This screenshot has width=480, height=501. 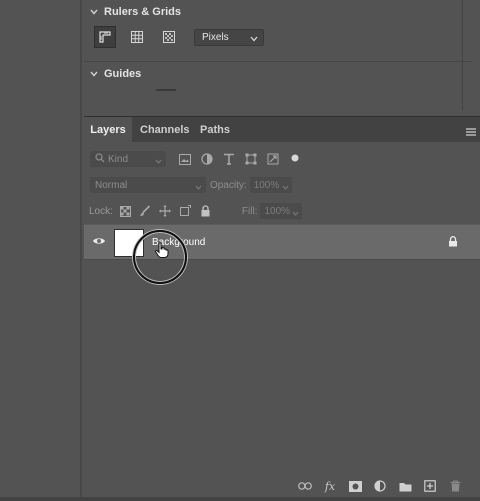 I want to click on lock-artboard-icon, so click(x=185, y=211).